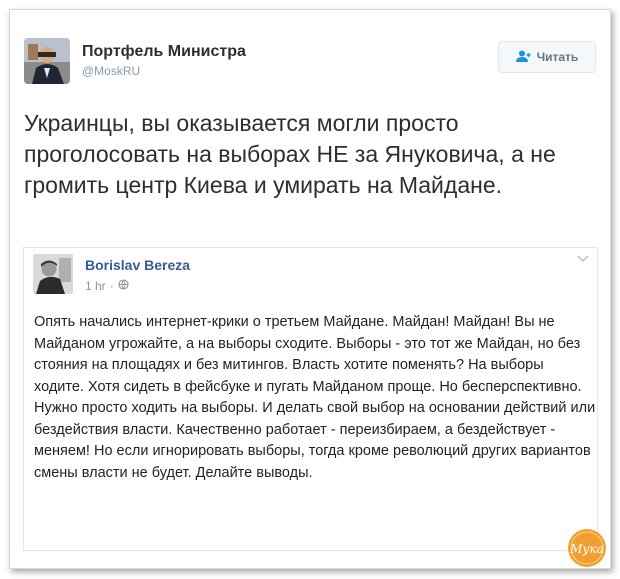  I want to click on watermark-logo: Мука, so click(587, 548).